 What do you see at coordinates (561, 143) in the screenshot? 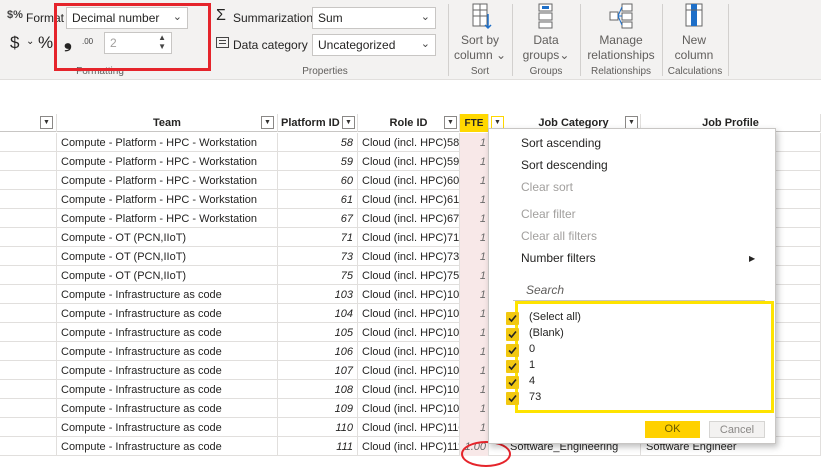
I see `menu-sort-ascending: Sort ascending` at bounding box center [561, 143].